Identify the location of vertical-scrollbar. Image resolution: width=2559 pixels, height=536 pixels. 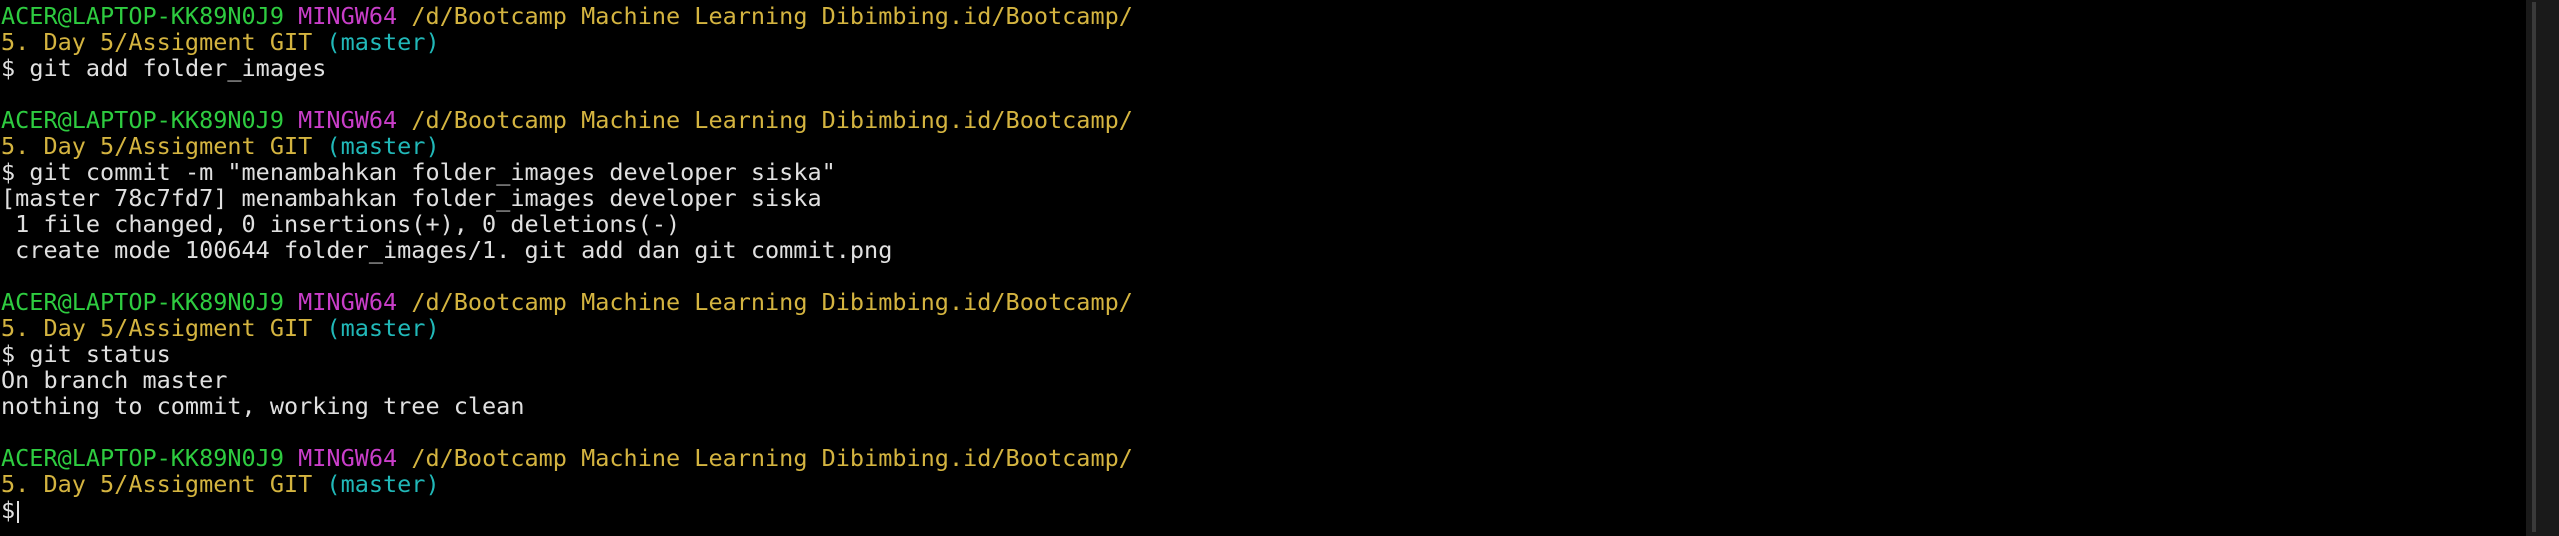
(2542, 268).